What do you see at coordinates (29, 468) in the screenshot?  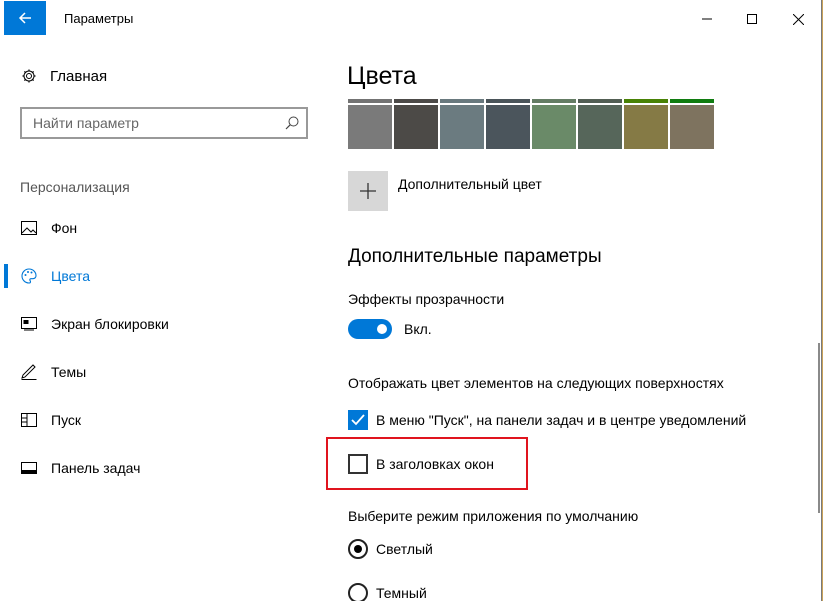 I see `taskbar-icon` at bounding box center [29, 468].